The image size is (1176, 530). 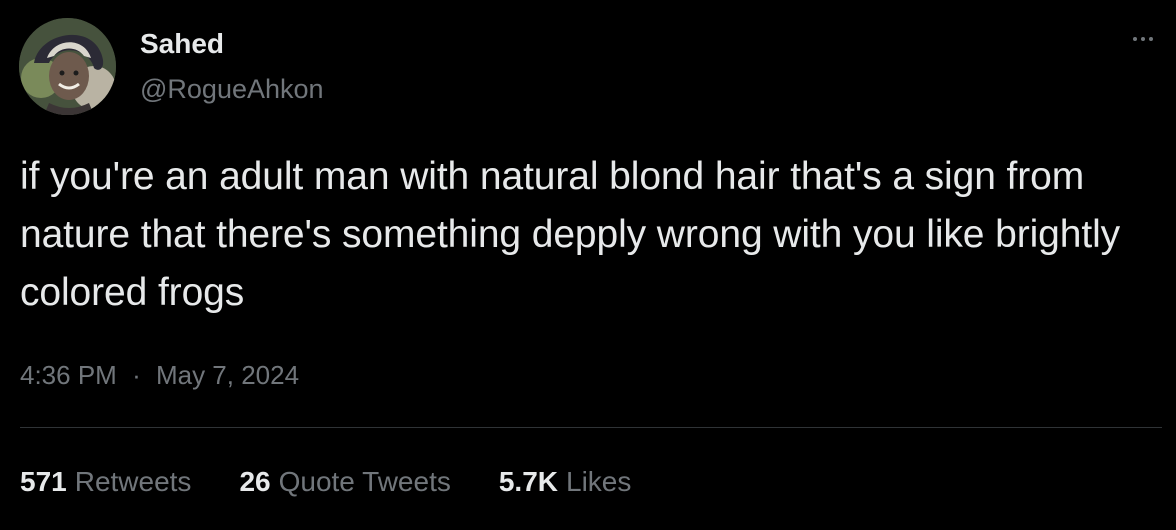 I want to click on quote-tweets-count: 26, so click(x=255, y=481).